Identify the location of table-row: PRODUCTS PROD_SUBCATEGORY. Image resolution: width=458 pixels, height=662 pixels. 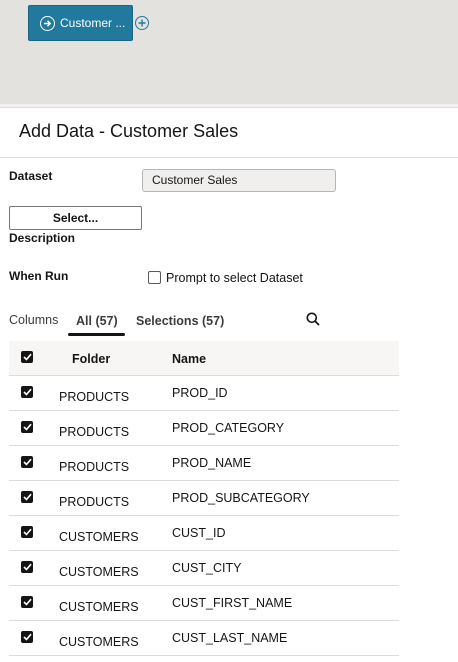
(204, 498).